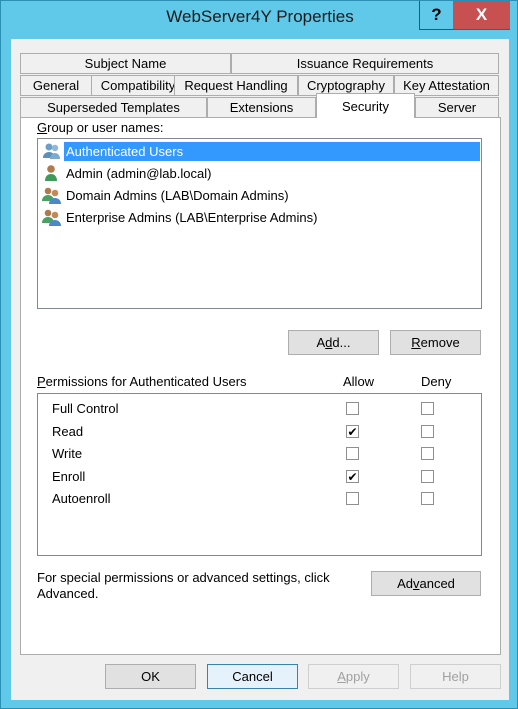 This screenshot has height=709, width=518. What do you see at coordinates (436, 381) in the screenshot?
I see `deny-column-header: Deny` at bounding box center [436, 381].